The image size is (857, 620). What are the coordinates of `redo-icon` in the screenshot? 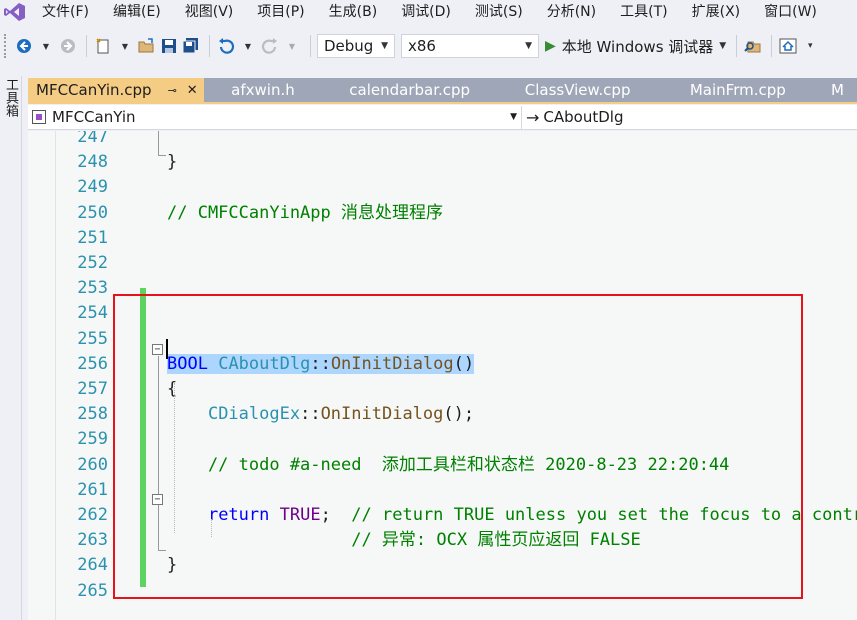 It's located at (270, 46).